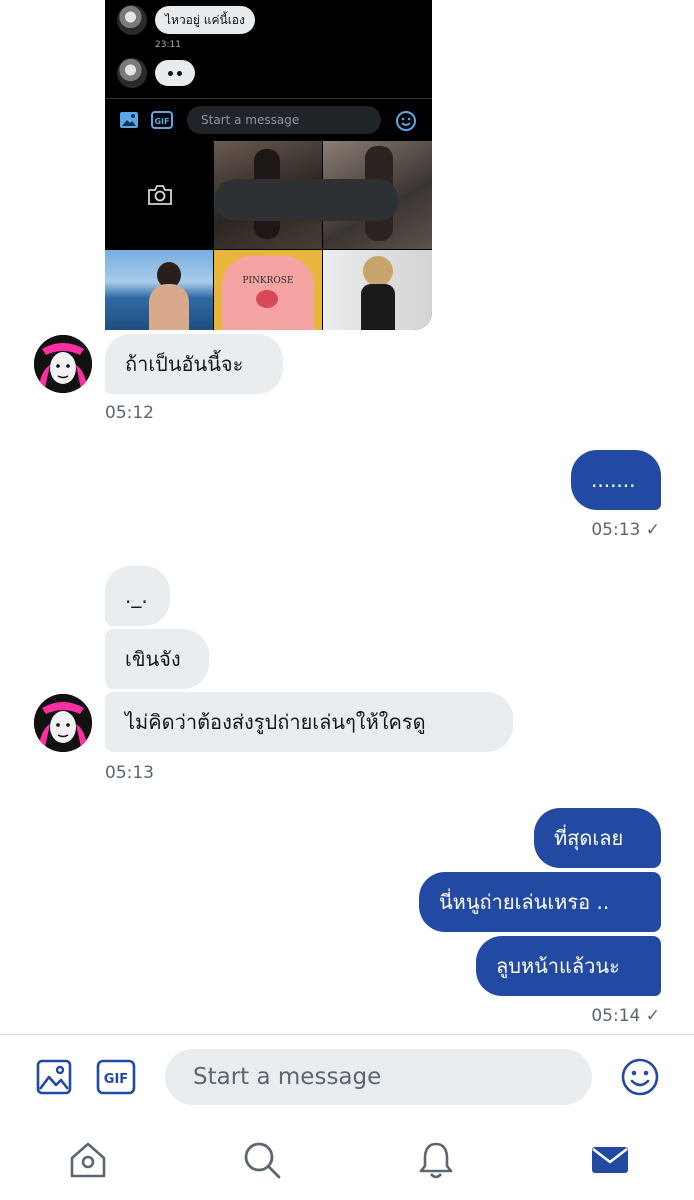 Image resolution: width=694 pixels, height=1200 pixels. What do you see at coordinates (205, 20) in the screenshot?
I see `mini-message-bubble: ไหวอยู่ แค่นี้เอง` at bounding box center [205, 20].